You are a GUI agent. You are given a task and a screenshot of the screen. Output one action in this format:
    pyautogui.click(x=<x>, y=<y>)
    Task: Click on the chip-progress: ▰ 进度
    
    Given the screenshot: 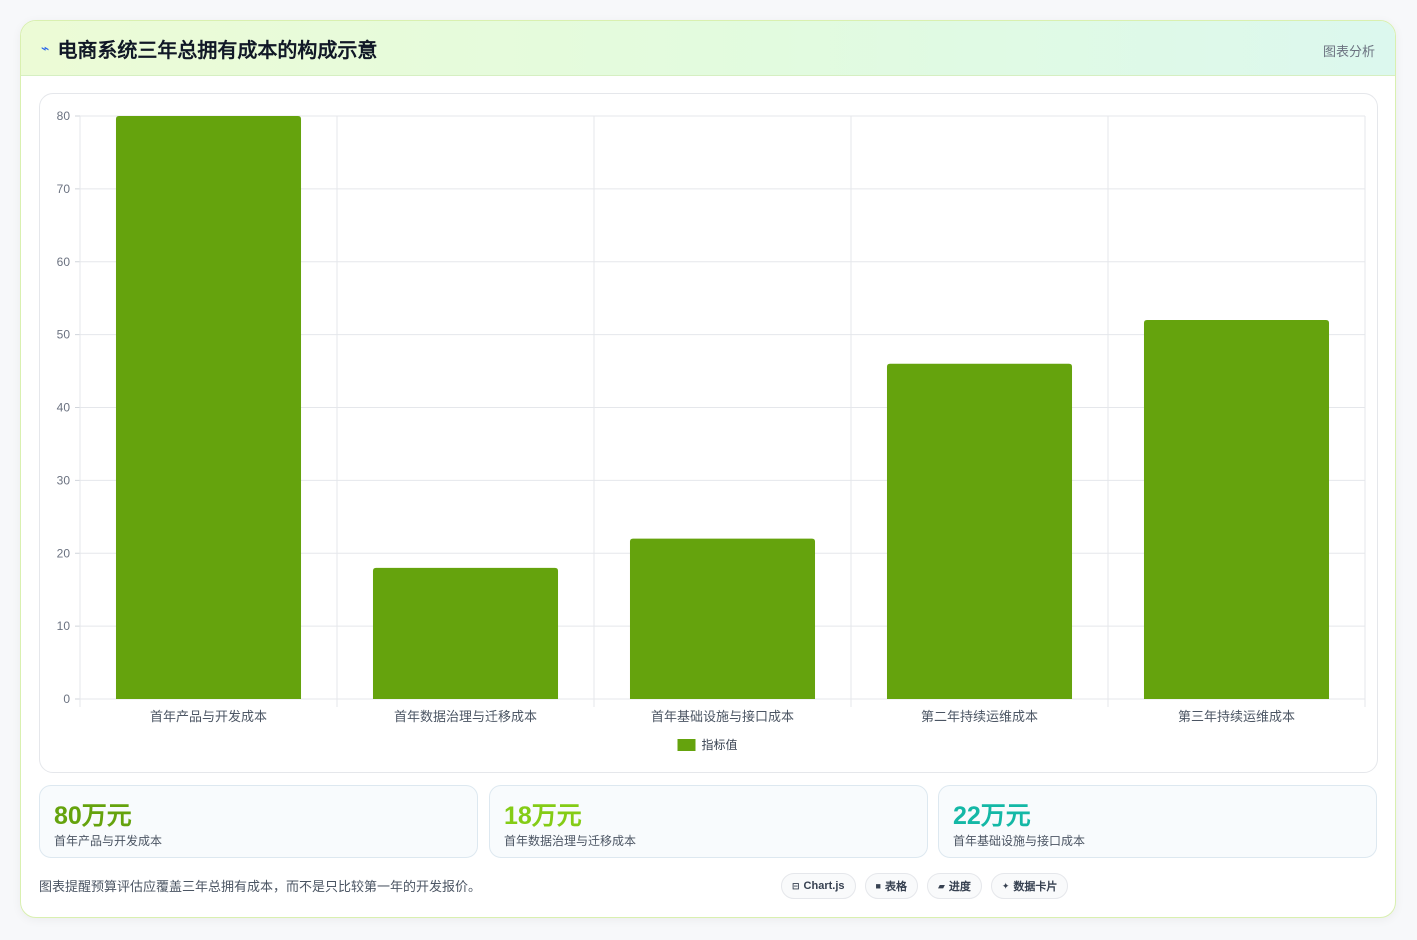 What is the action you would take?
    pyautogui.click(x=954, y=886)
    